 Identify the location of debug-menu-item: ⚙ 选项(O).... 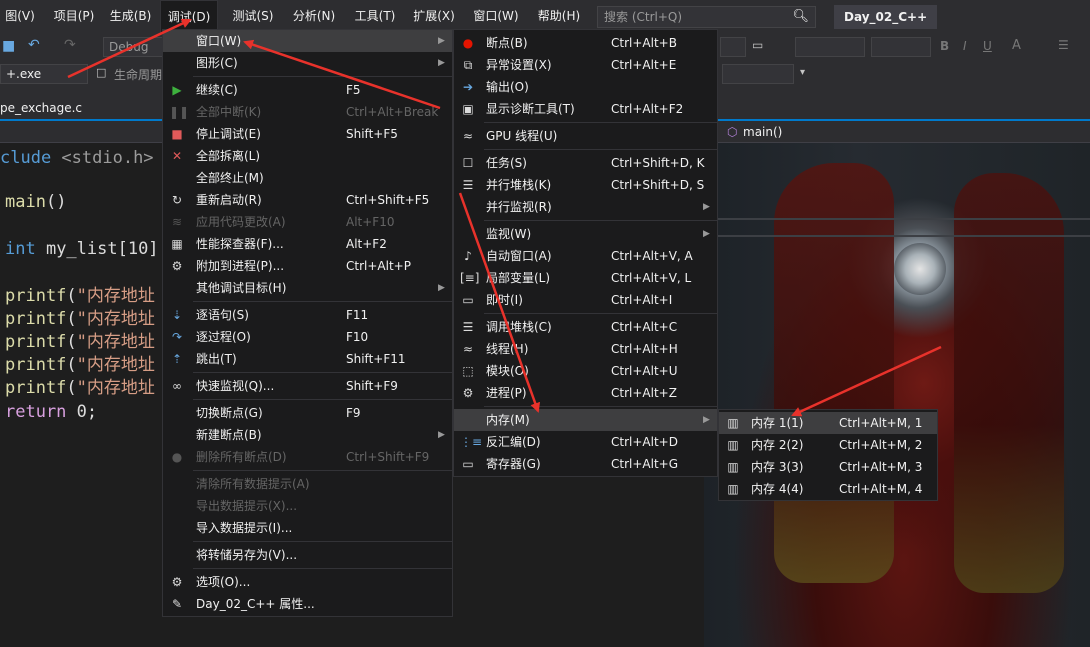
(307, 582).